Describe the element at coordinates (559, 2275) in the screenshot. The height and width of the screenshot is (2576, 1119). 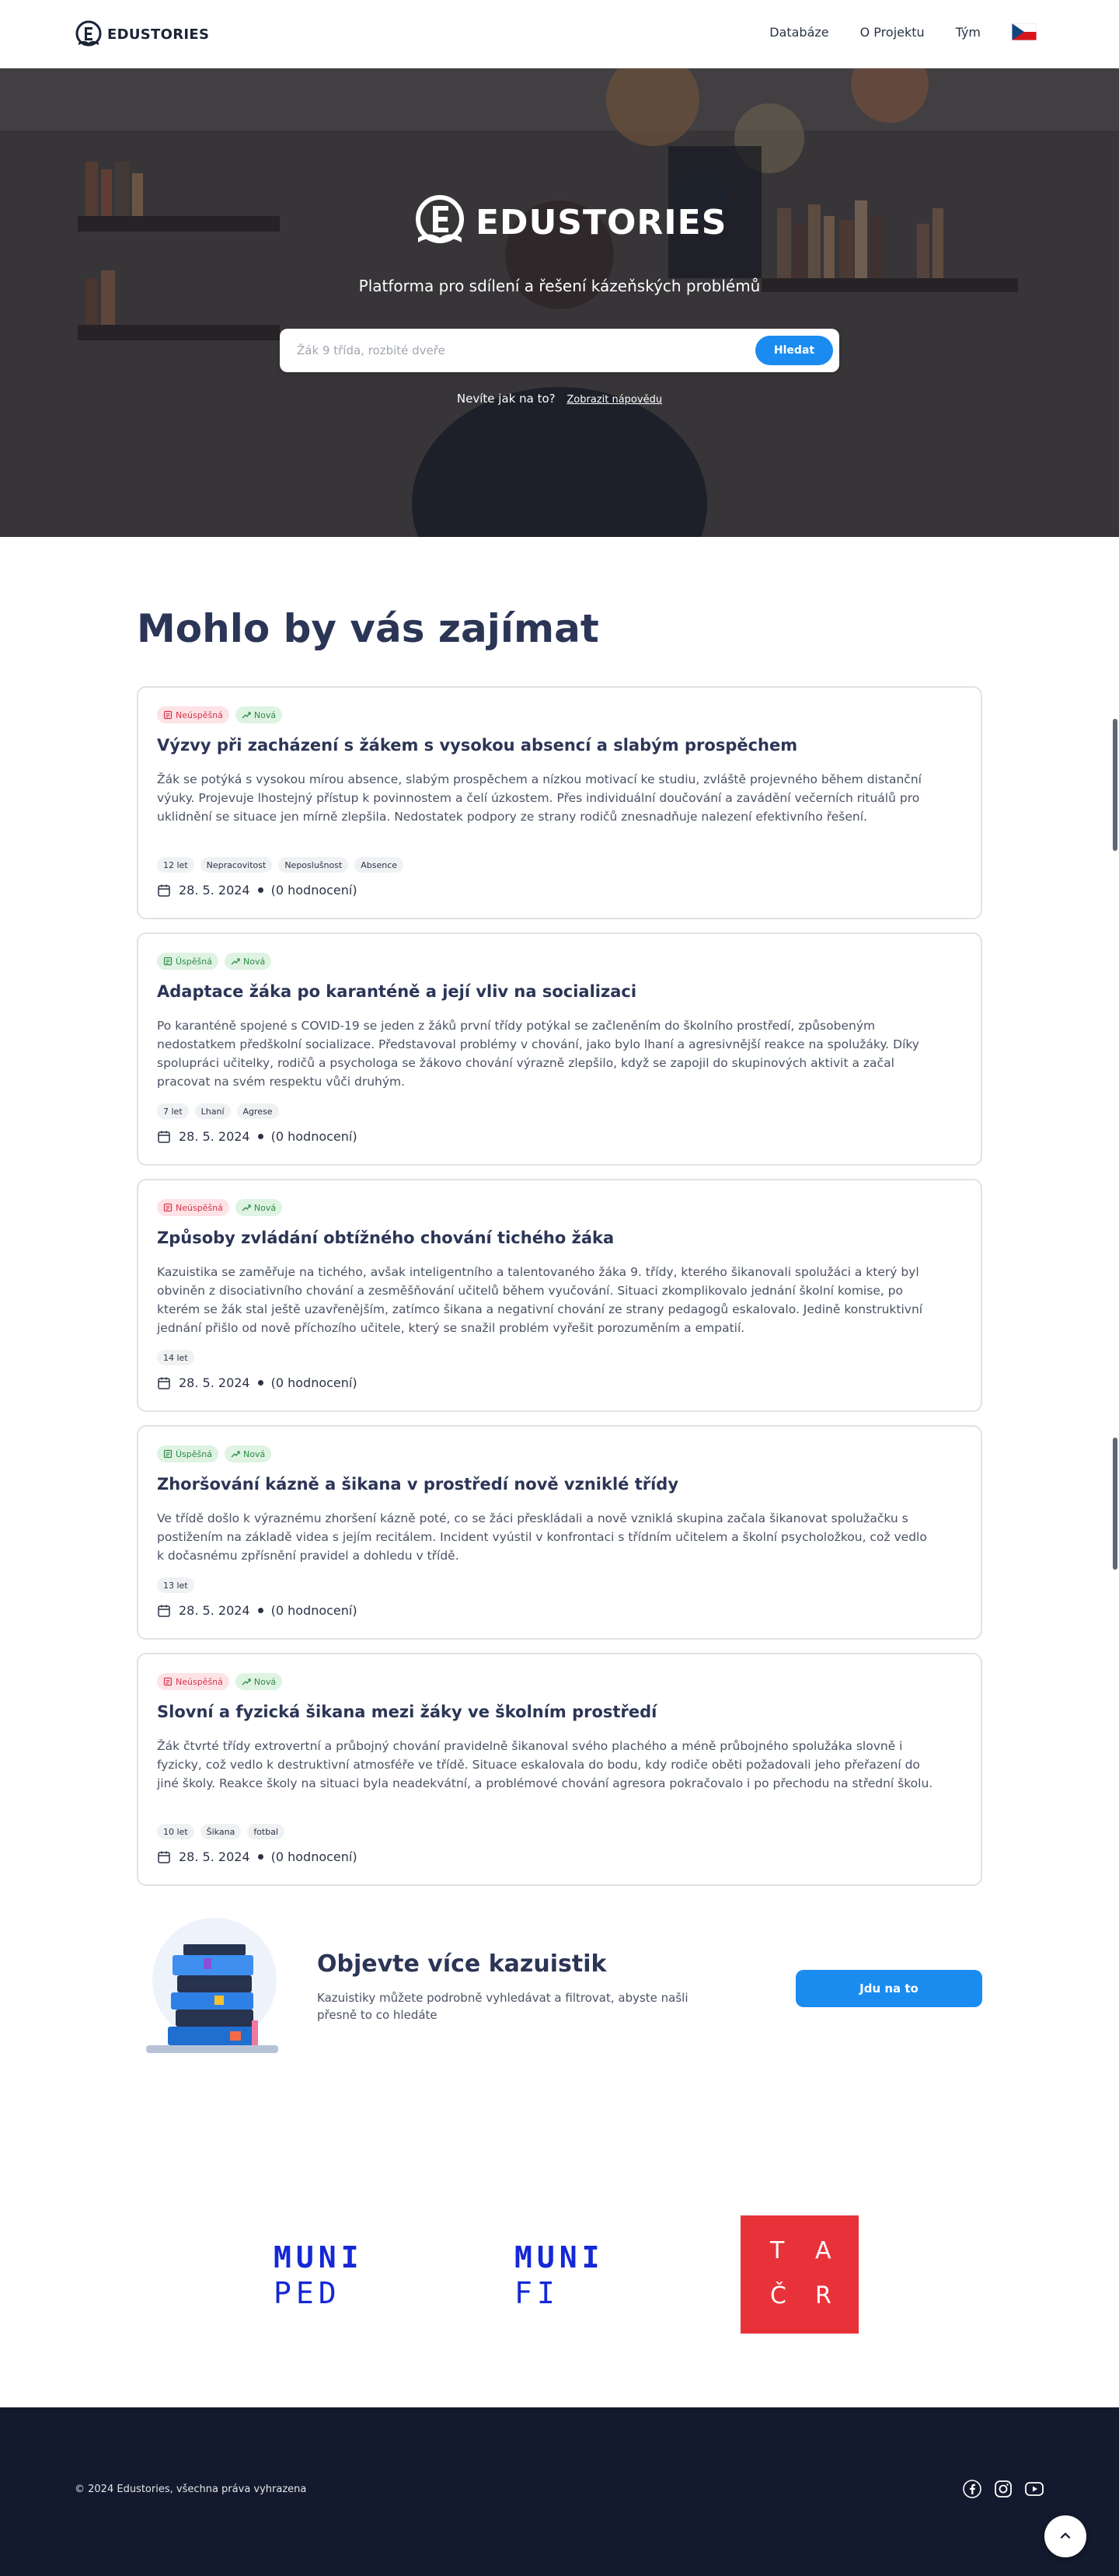
I see `partner-muni-fi-logo: MUNI FI` at that location.